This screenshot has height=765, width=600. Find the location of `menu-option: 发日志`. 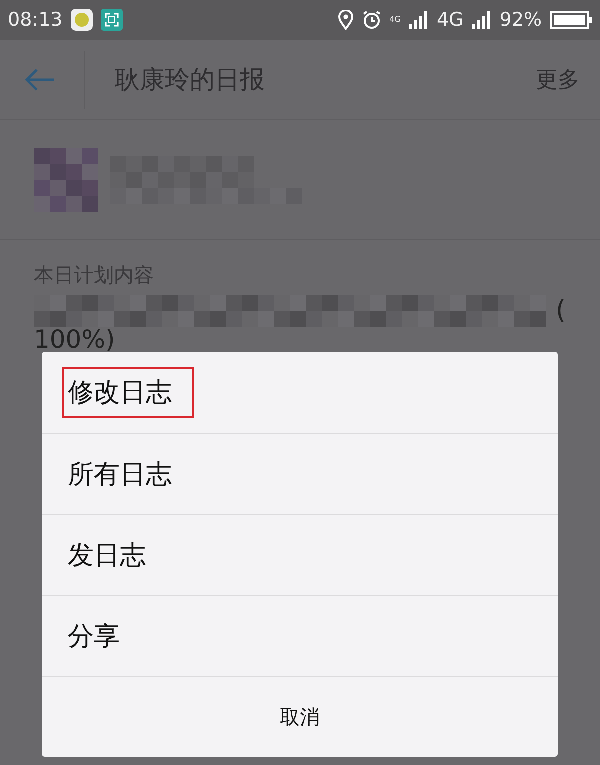

menu-option: 发日志 is located at coordinates (107, 555).